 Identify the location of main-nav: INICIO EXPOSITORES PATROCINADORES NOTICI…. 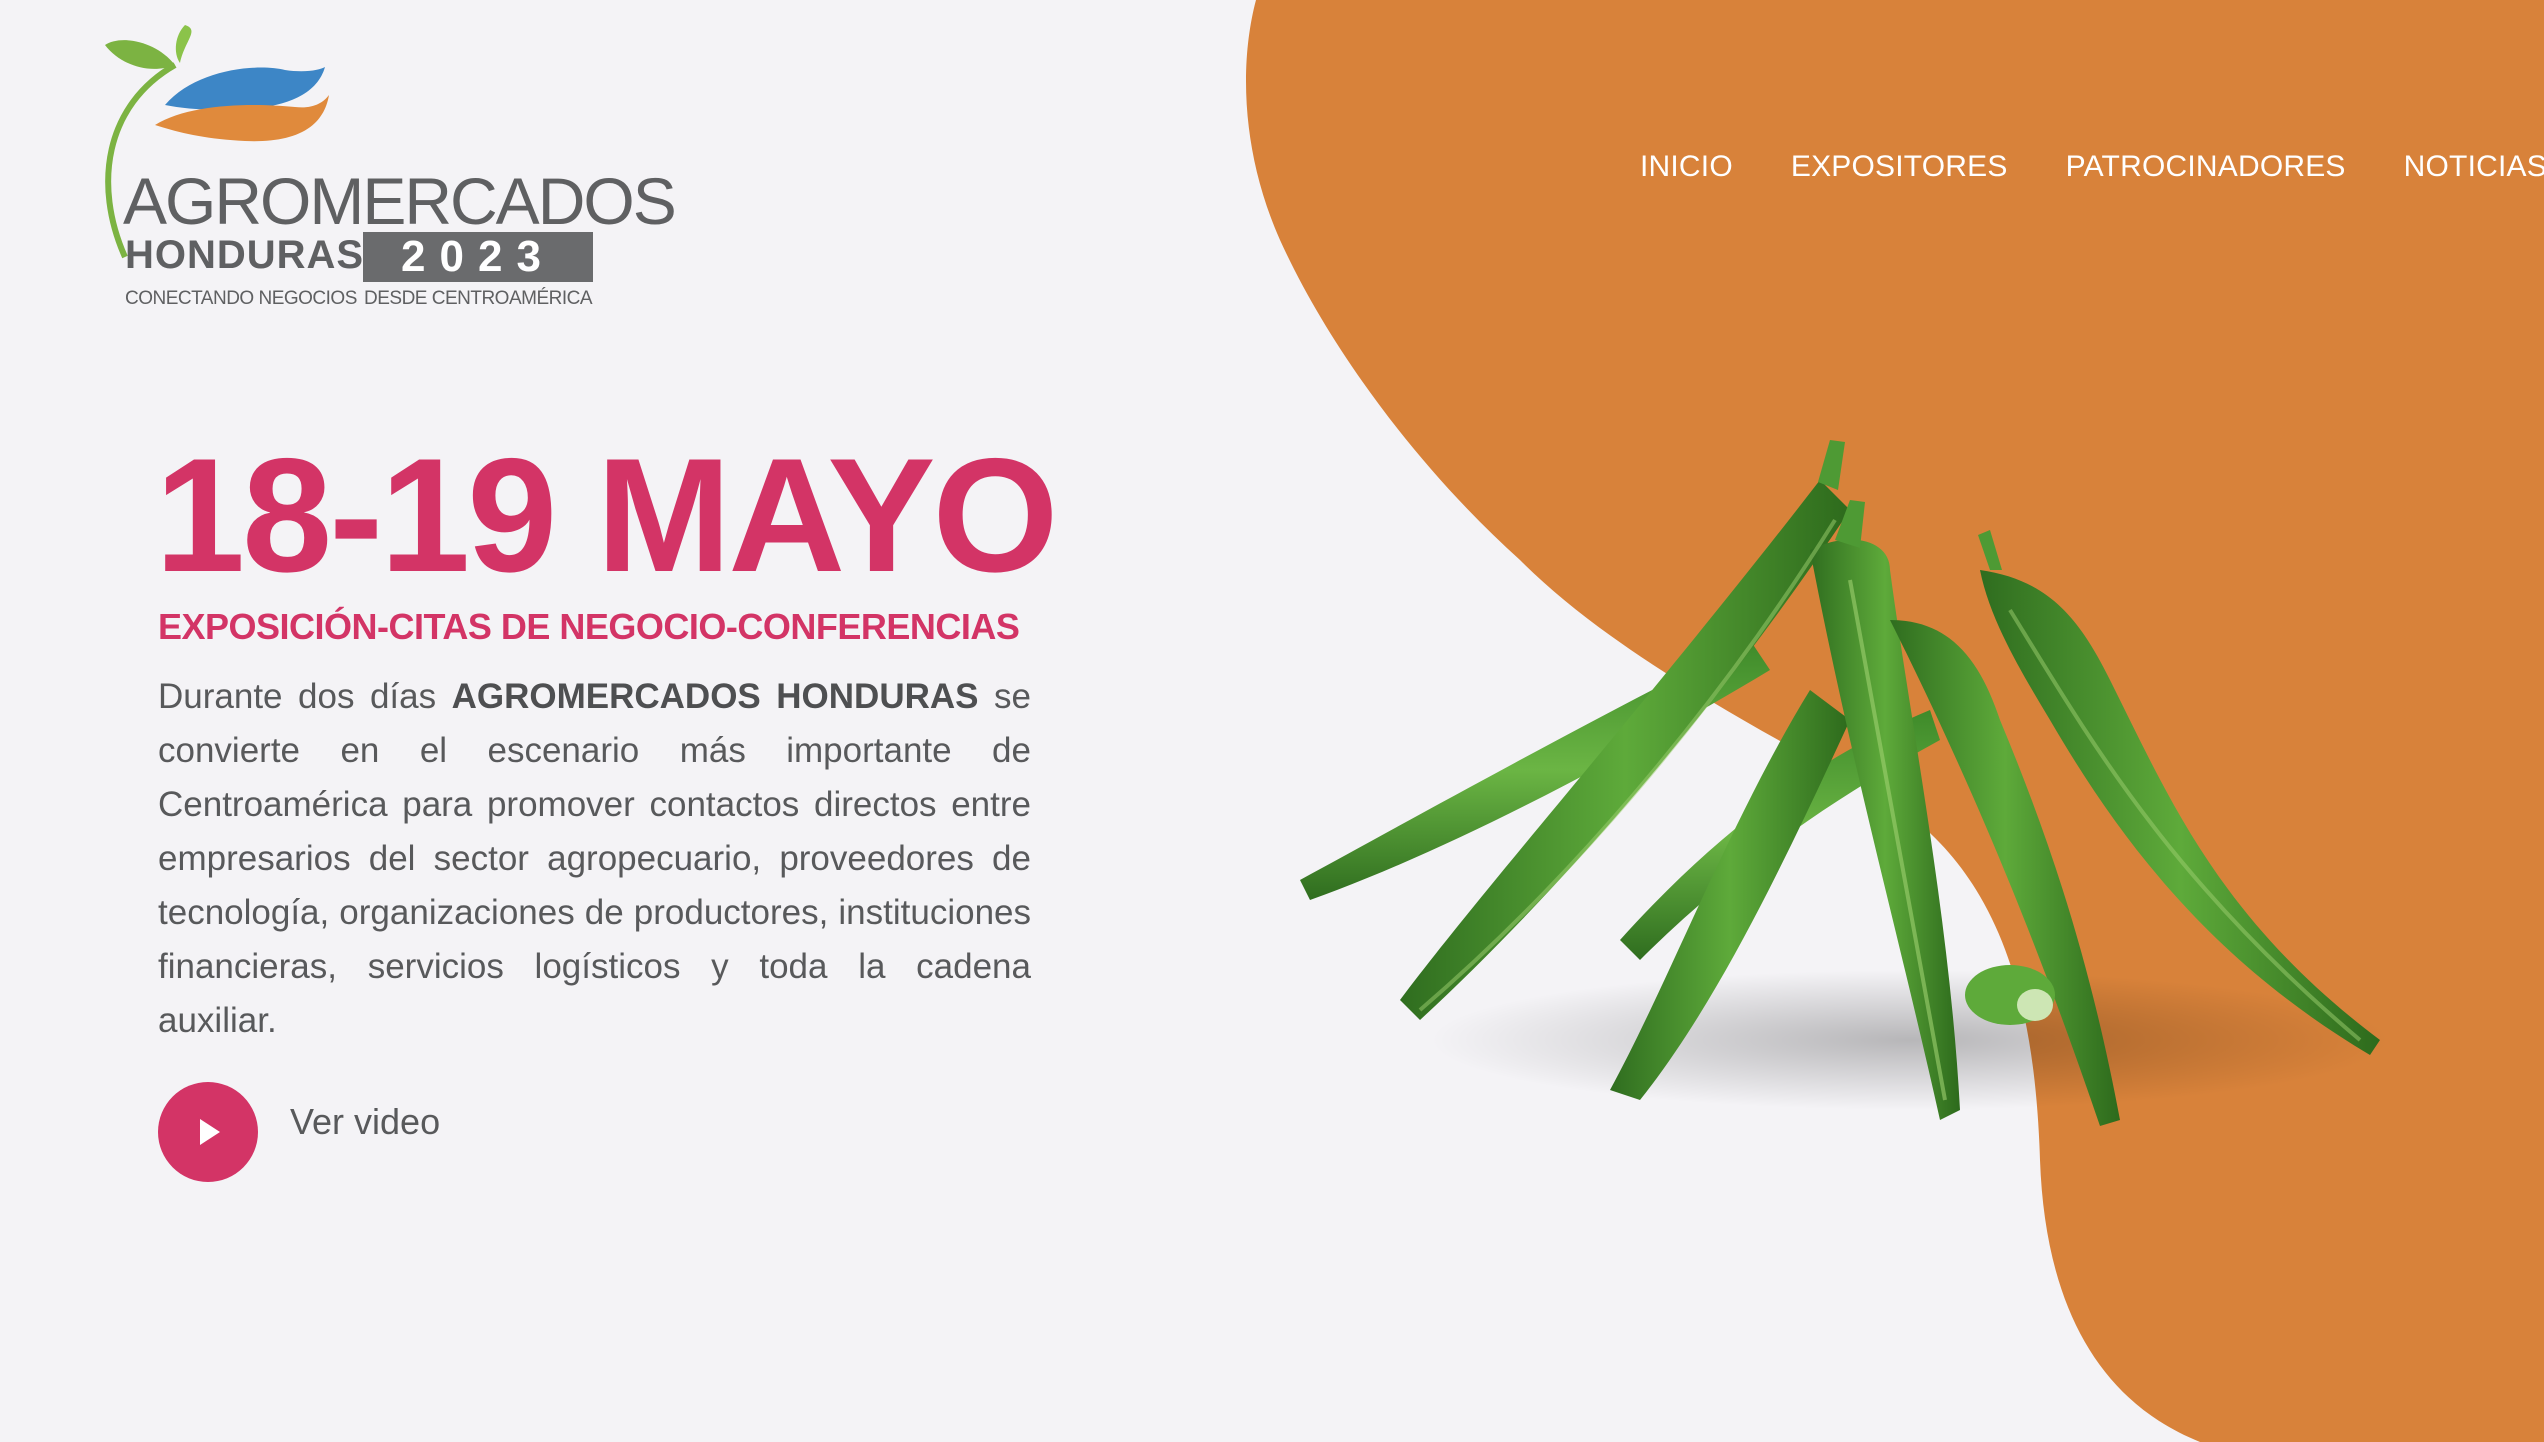
(2092, 167).